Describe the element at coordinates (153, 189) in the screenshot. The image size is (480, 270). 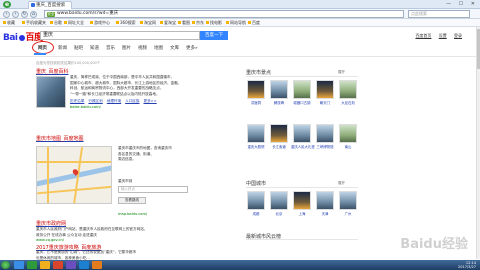
I see `destination-input: 输入终点` at that location.